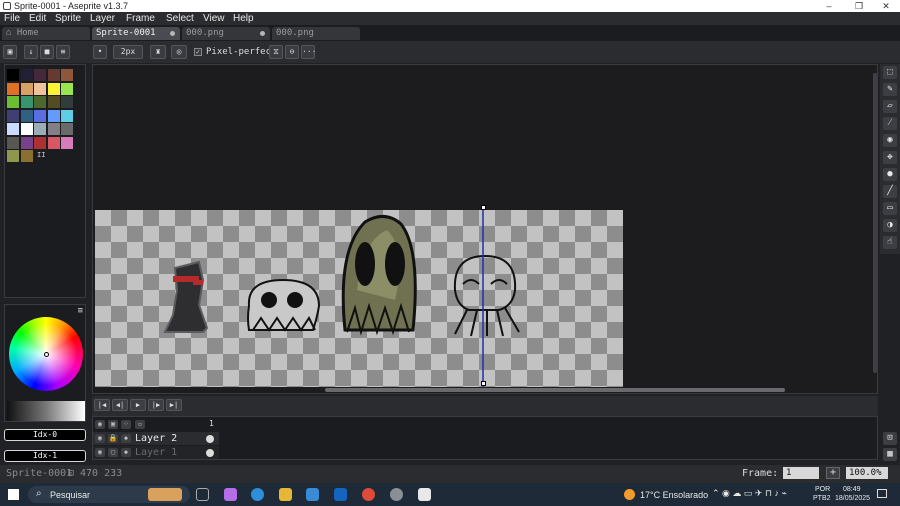 This screenshot has height=506, width=900. What do you see at coordinates (100, 438) in the screenshot?
I see `eye-icon: ◉` at bounding box center [100, 438].